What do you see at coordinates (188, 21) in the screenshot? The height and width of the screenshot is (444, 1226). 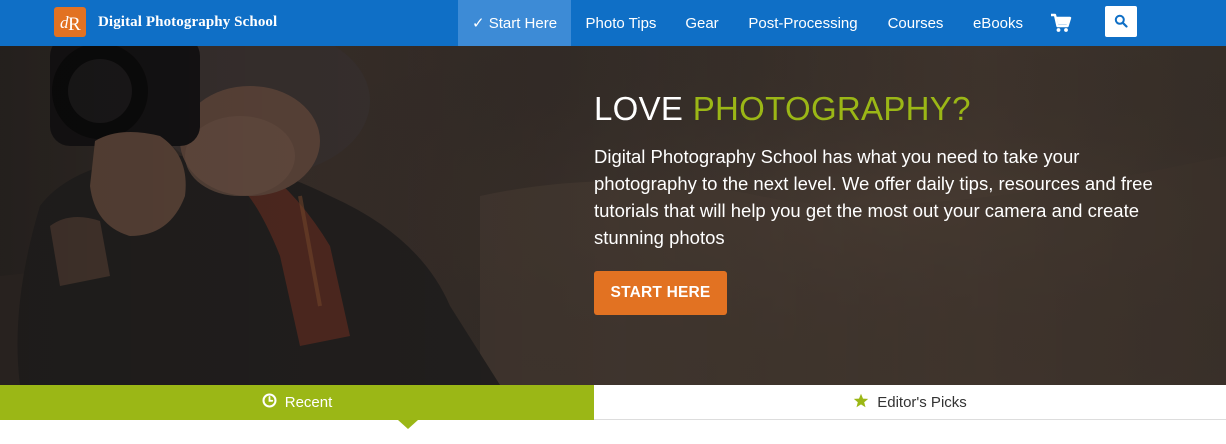 I see `site-name: Digital Photography School` at bounding box center [188, 21].